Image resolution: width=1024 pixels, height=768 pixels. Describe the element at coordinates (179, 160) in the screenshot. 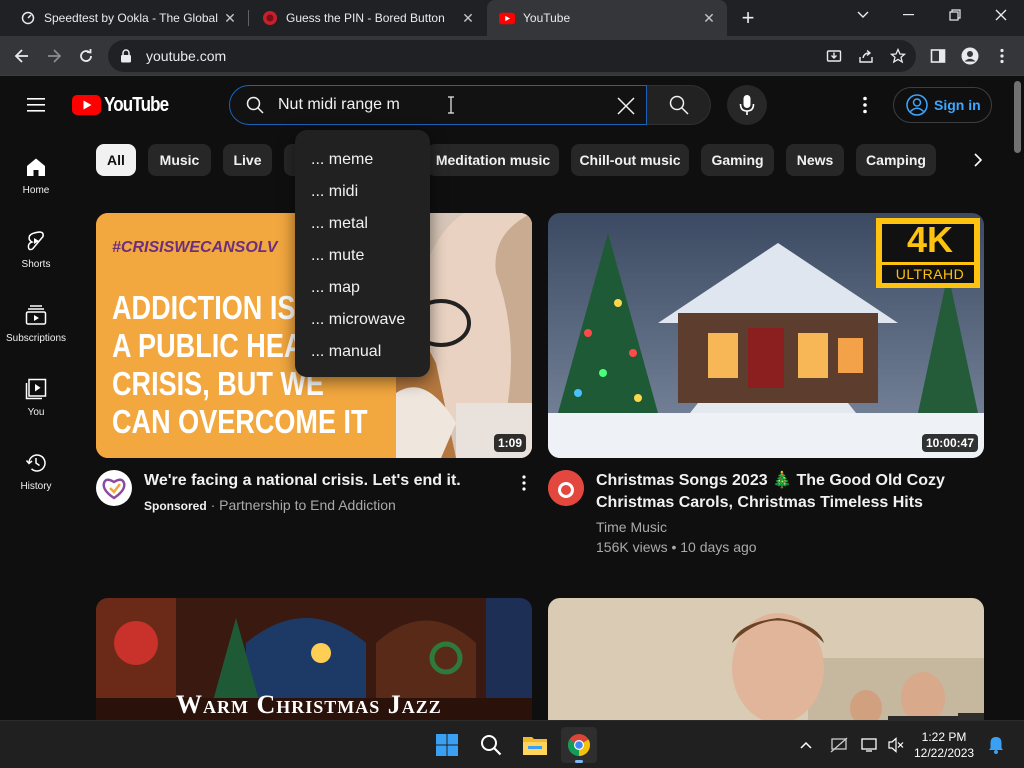

I see `chip-music: Music` at that location.